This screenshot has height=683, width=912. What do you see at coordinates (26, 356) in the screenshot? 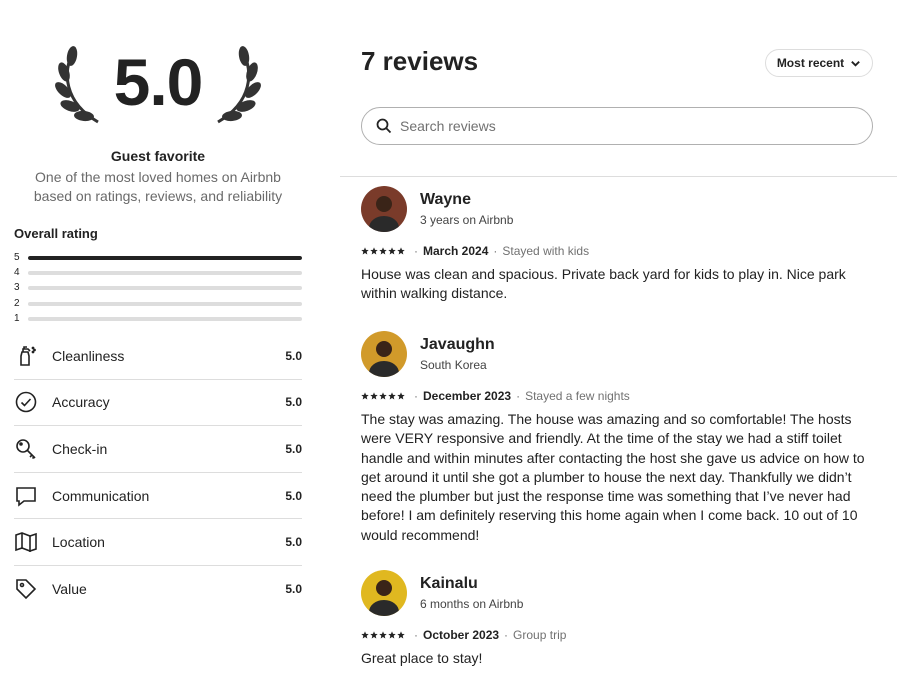
I see `spray-bottle-icon` at bounding box center [26, 356].